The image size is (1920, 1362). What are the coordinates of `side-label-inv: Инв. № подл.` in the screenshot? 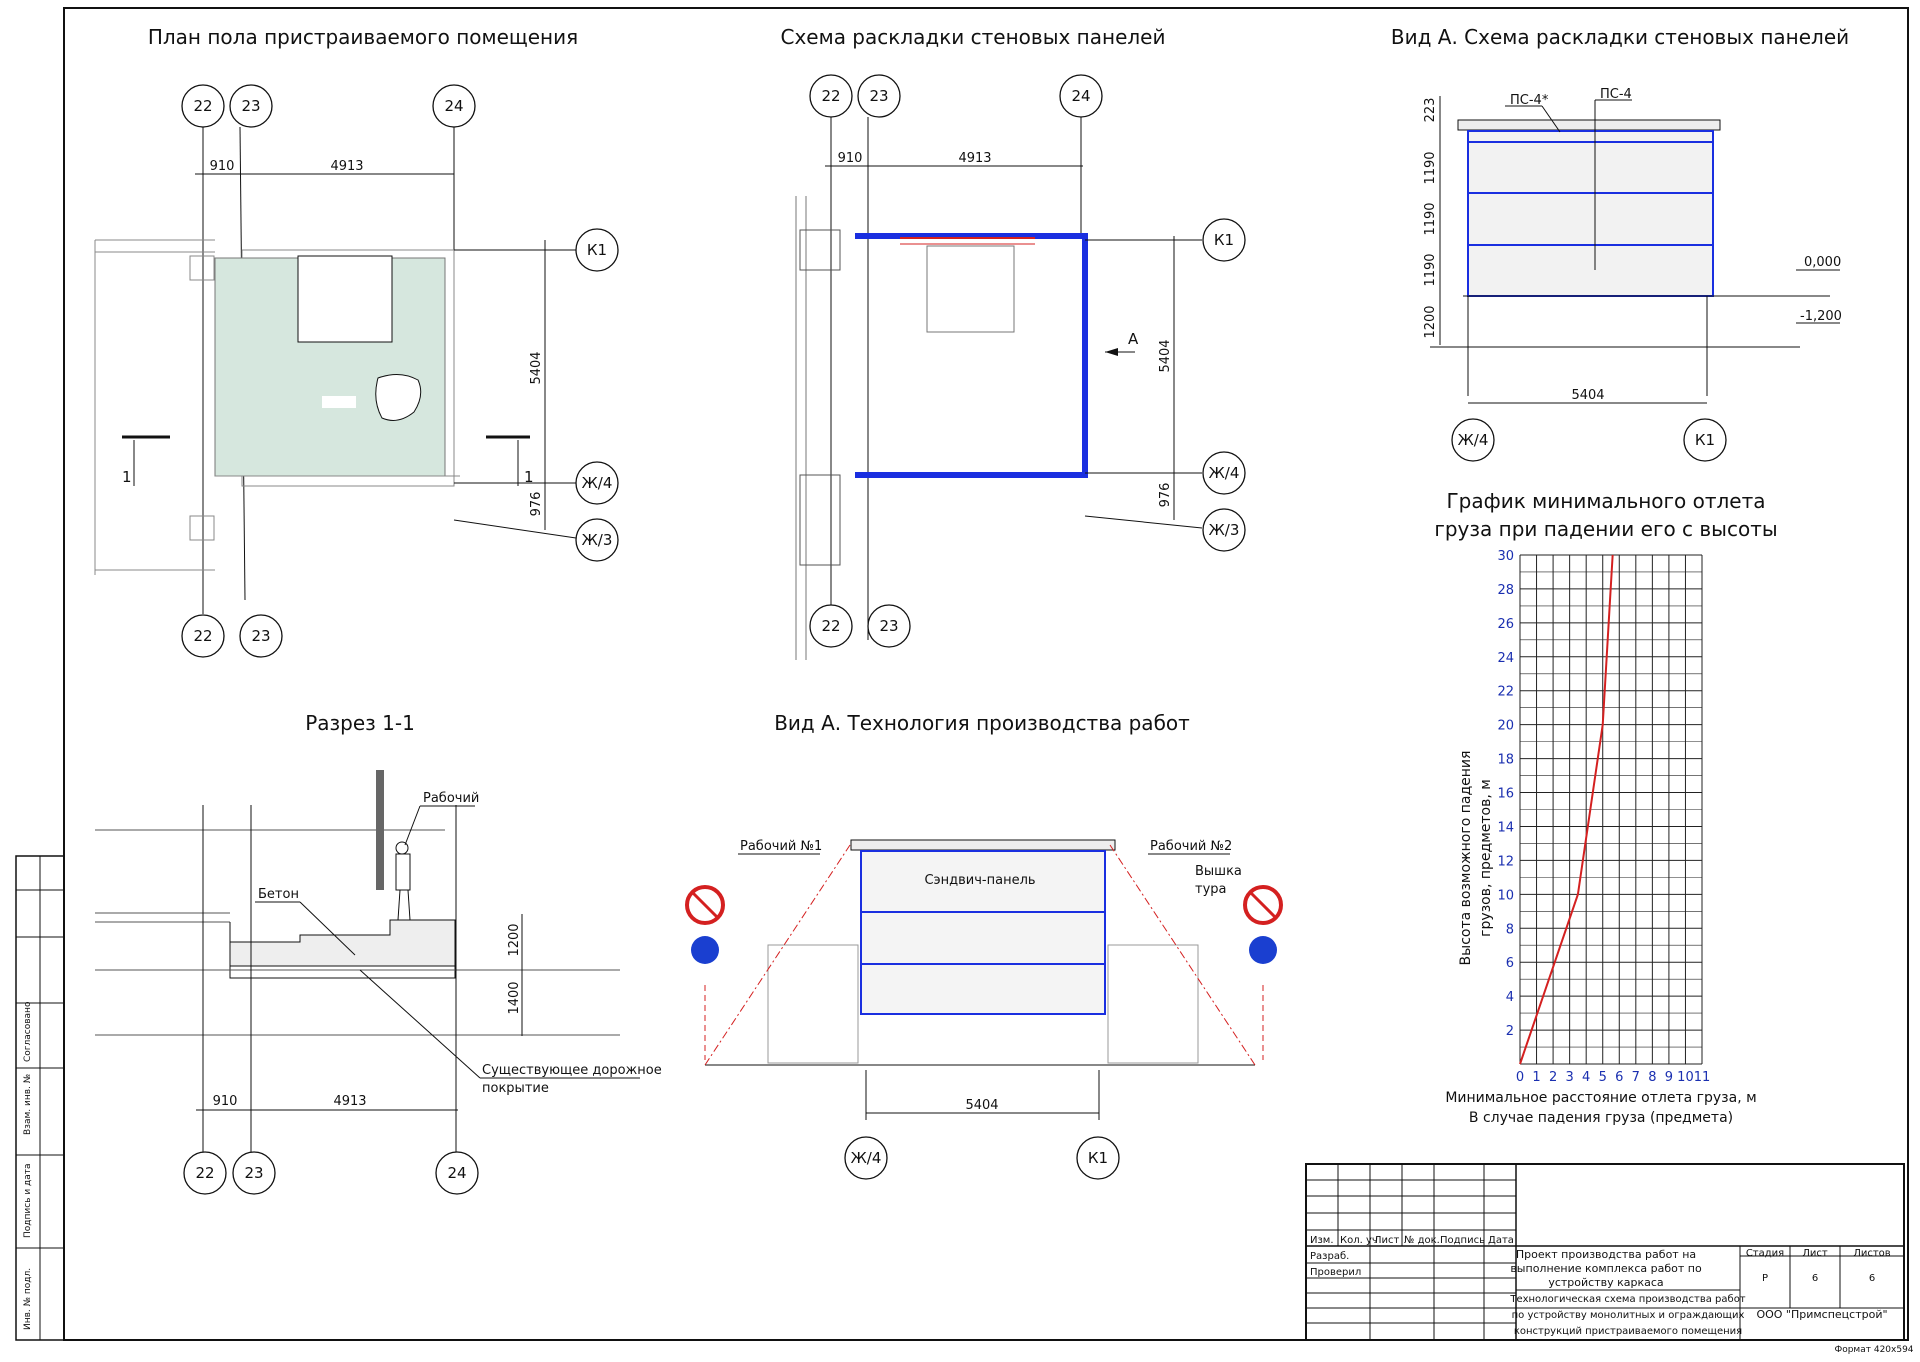 It's located at (28, 1299).